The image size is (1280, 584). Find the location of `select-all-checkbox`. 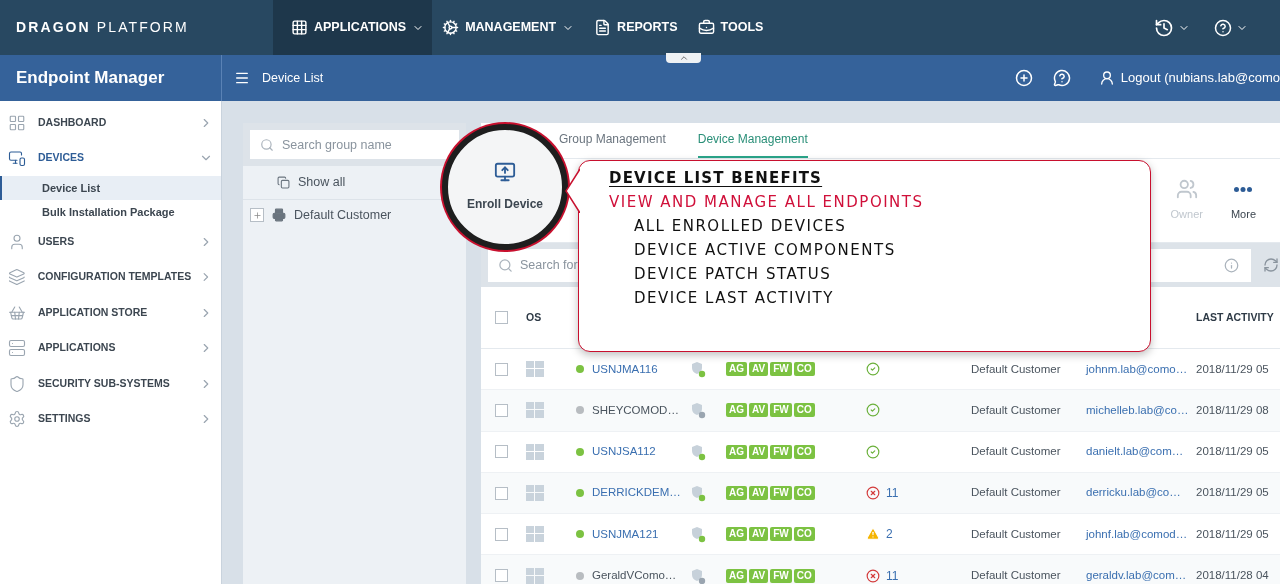

select-all-checkbox is located at coordinates (501, 317).